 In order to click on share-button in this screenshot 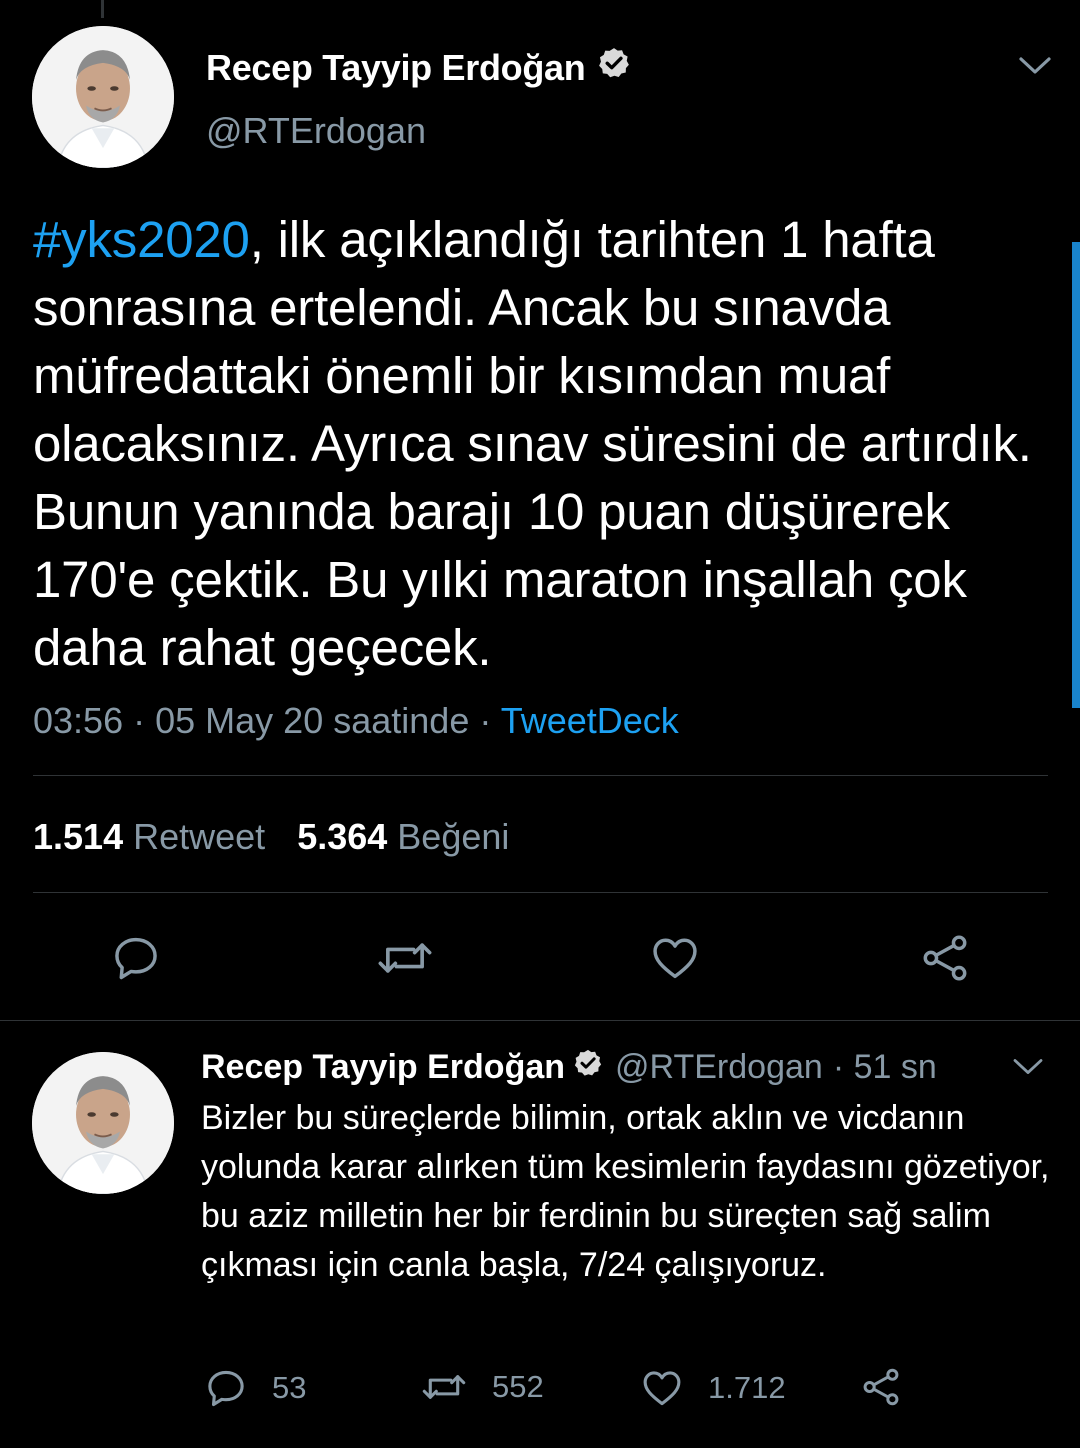, I will do `click(945, 958)`.